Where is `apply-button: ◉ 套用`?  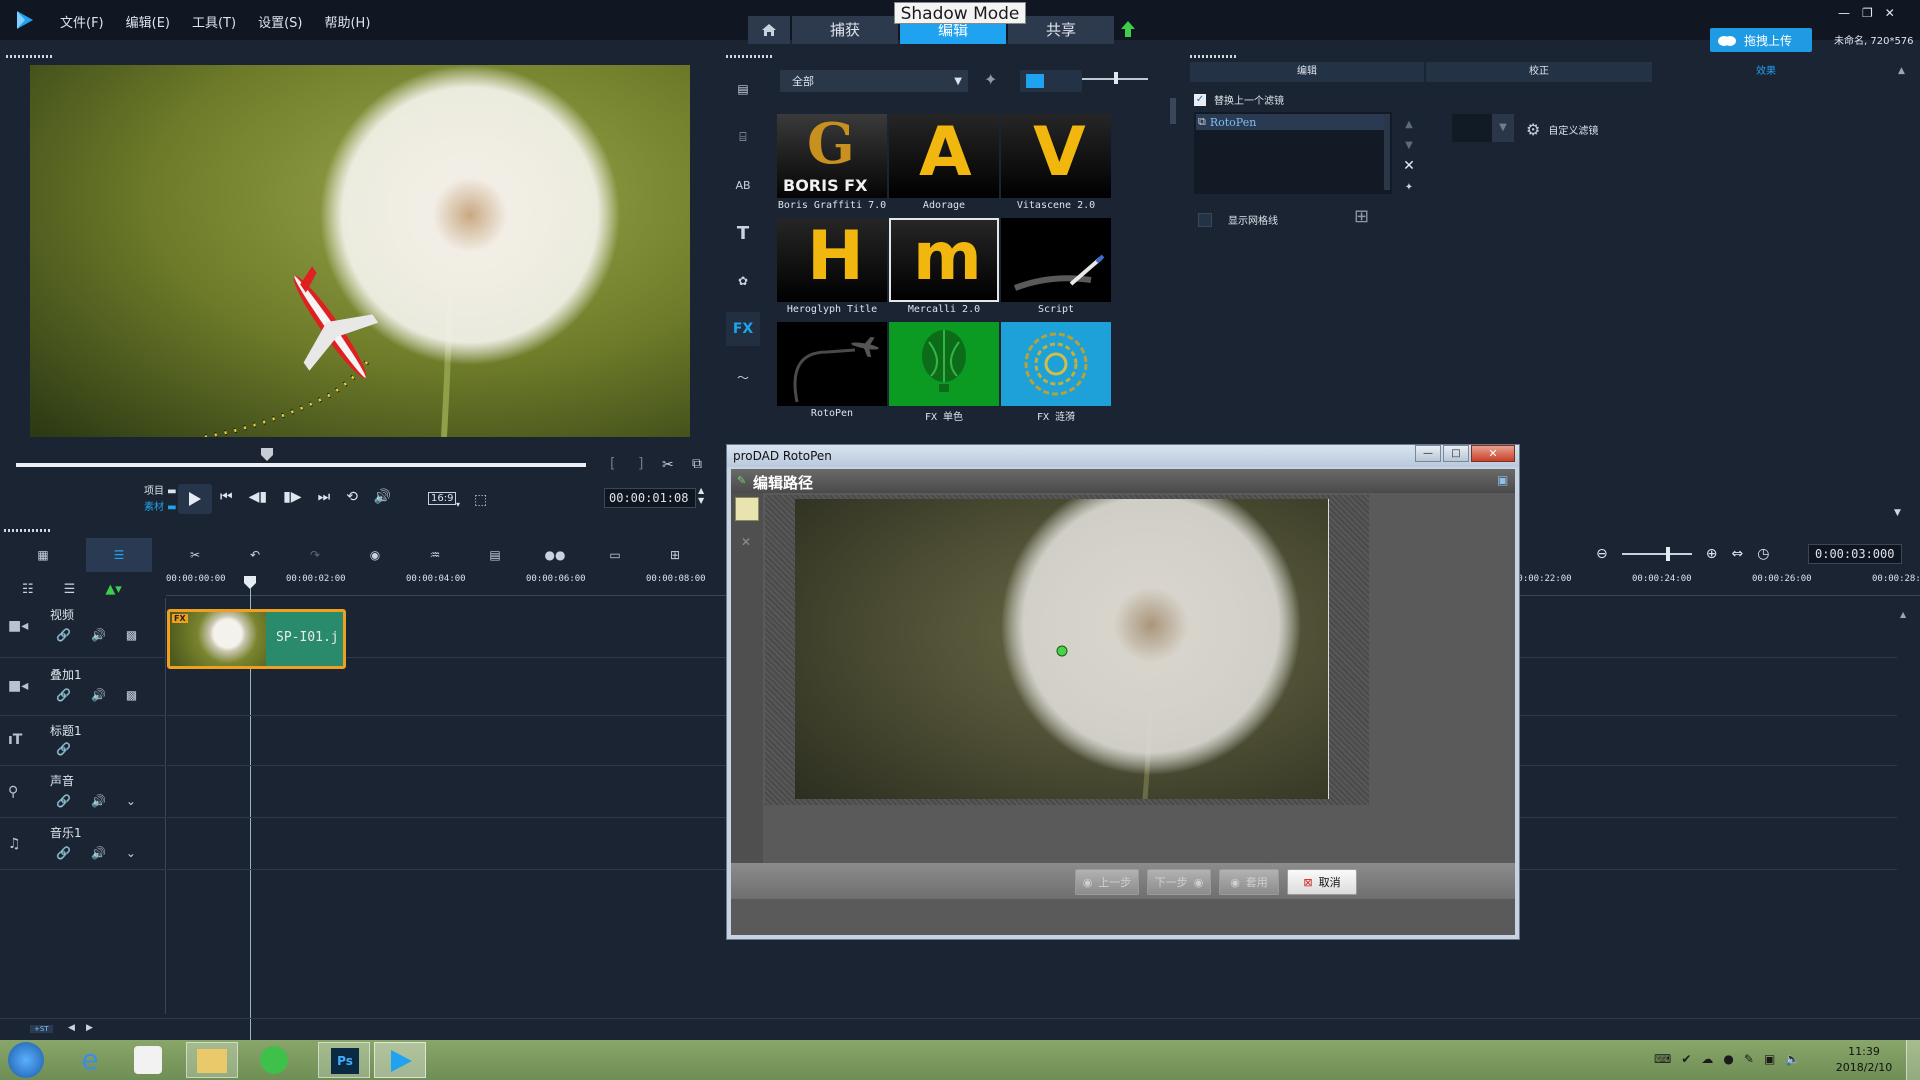
apply-button: ◉ 套用 is located at coordinates (1249, 882).